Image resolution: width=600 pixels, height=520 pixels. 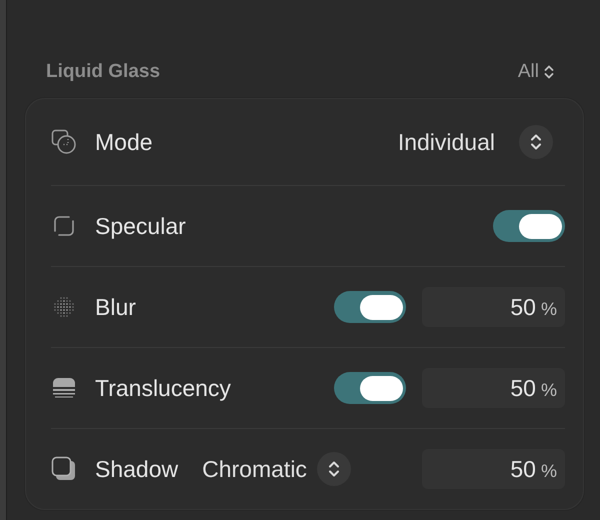 What do you see at coordinates (64, 469) in the screenshot?
I see `shadowed-square-icon` at bounding box center [64, 469].